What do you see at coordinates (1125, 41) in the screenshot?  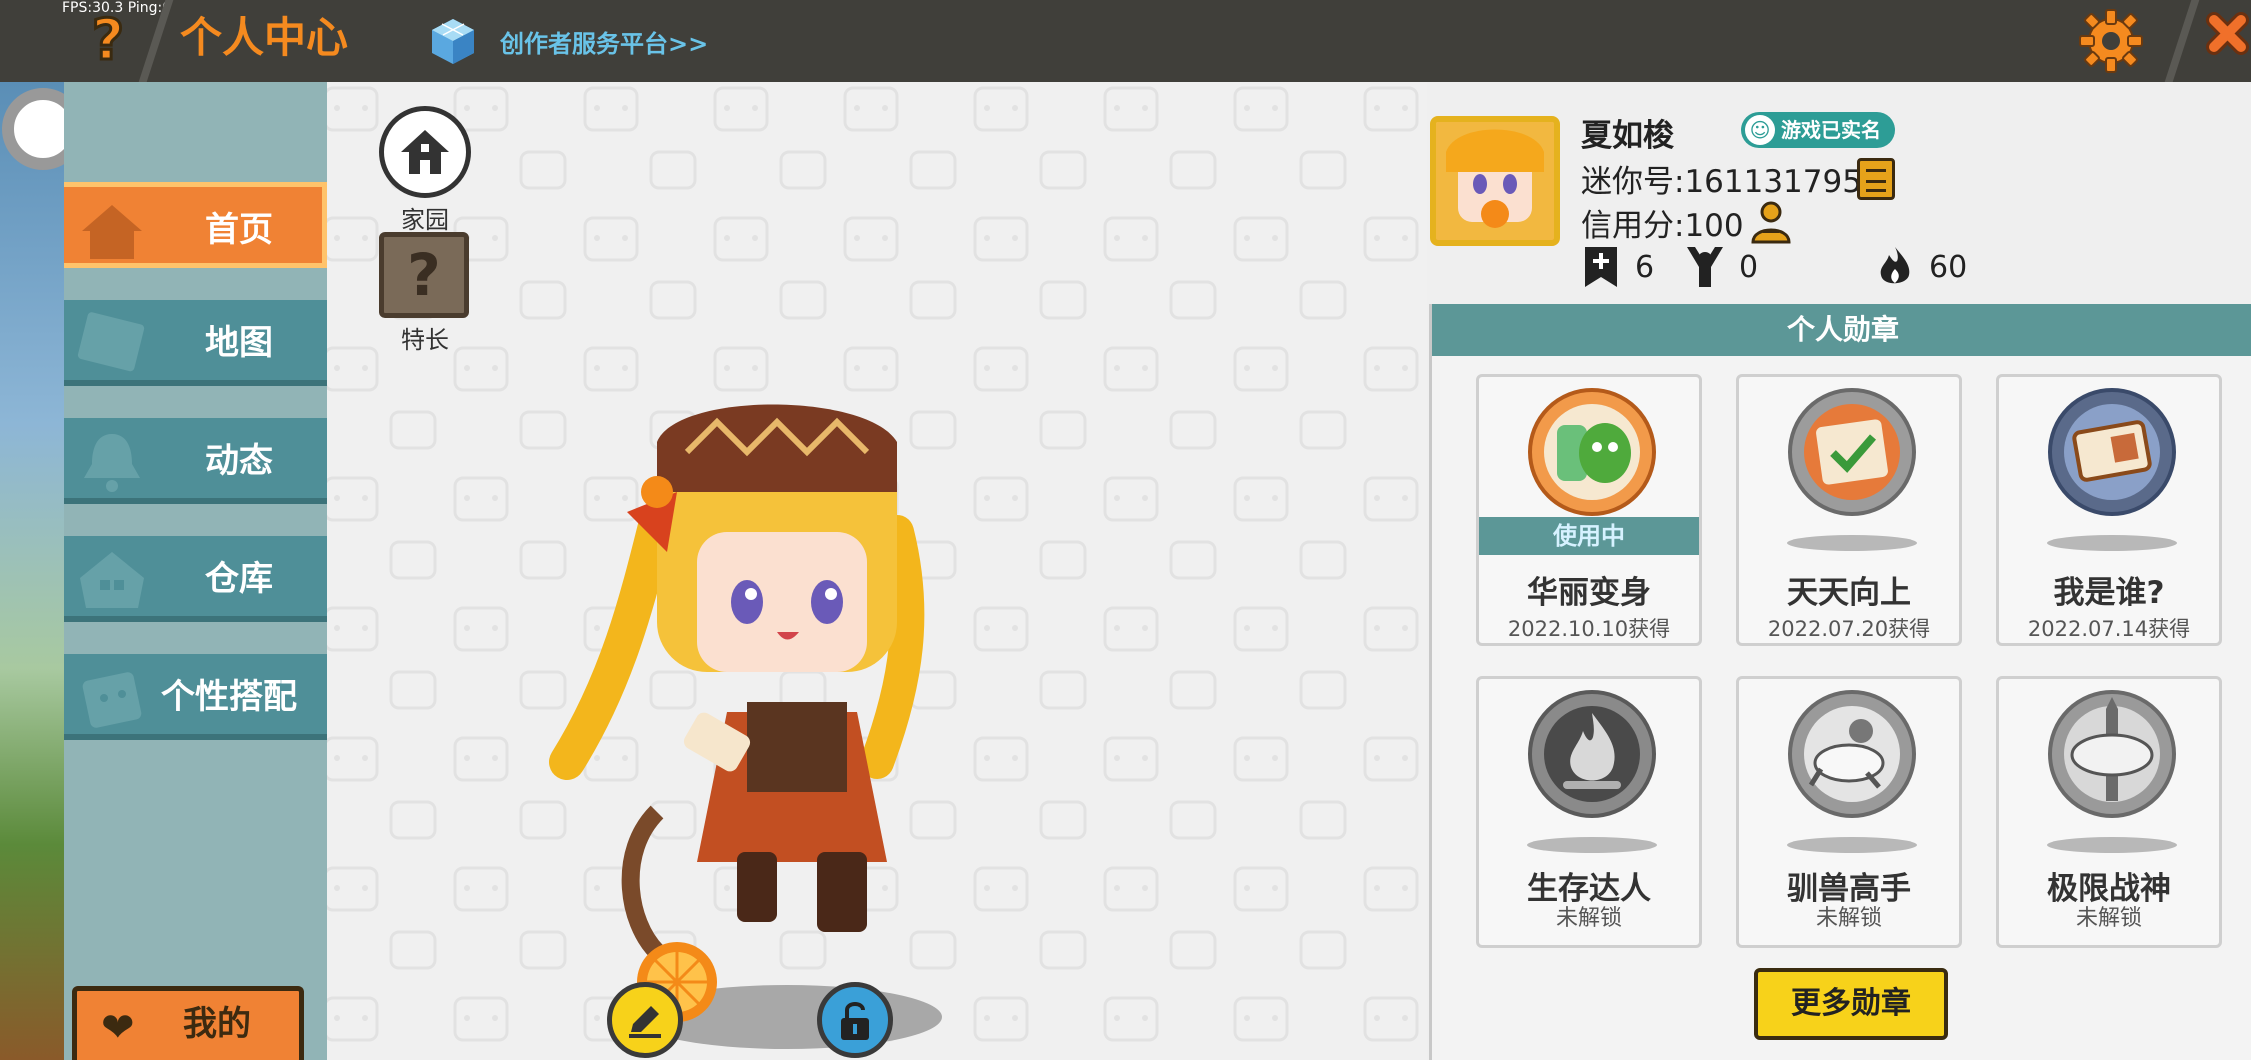 I see `top-bar: FPS:30.3 Ping:0 ? 个人中心 创作者服务平台>>` at bounding box center [1125, 41].